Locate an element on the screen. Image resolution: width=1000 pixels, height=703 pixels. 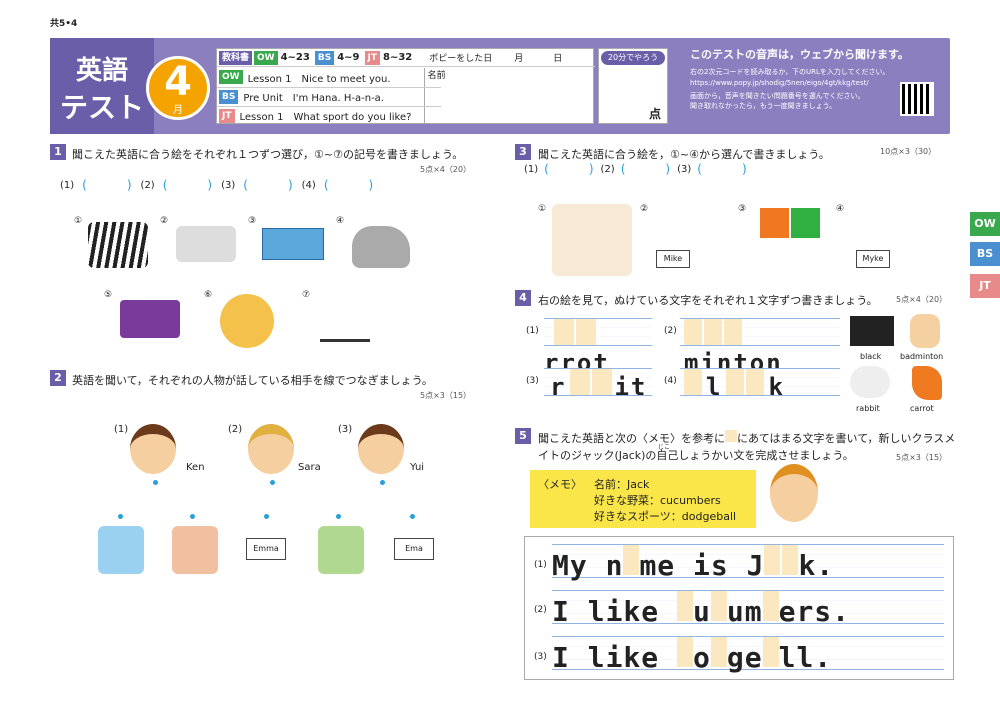
q5-text-2: にあてはまる文字を書いて，新しいクラスメ is located at coordinates (846, 438).